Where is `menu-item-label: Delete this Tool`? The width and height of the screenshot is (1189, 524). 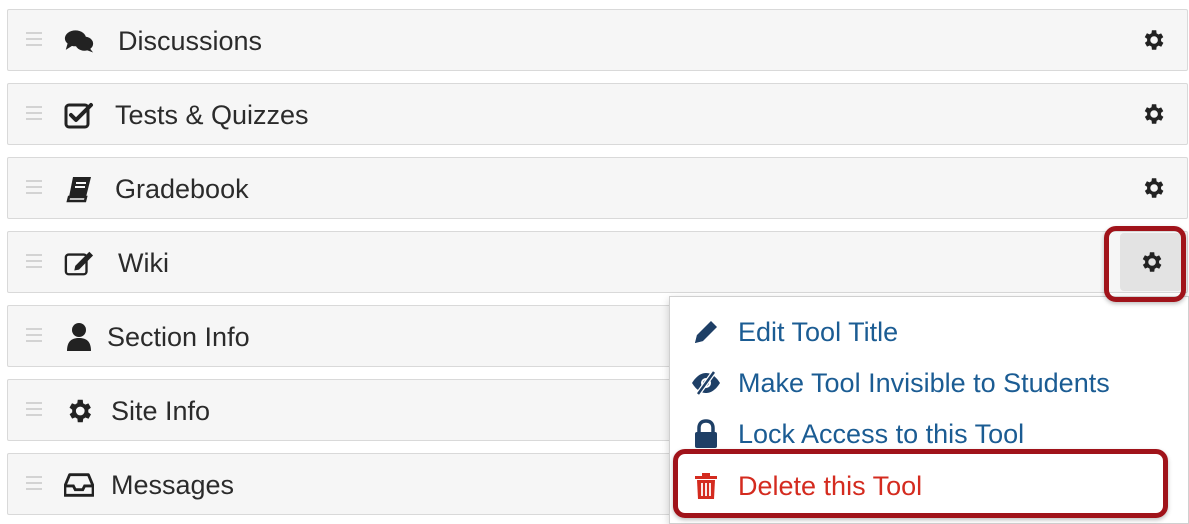
menu-item-label: Delete this Tool is located at coordinates (830, 485).